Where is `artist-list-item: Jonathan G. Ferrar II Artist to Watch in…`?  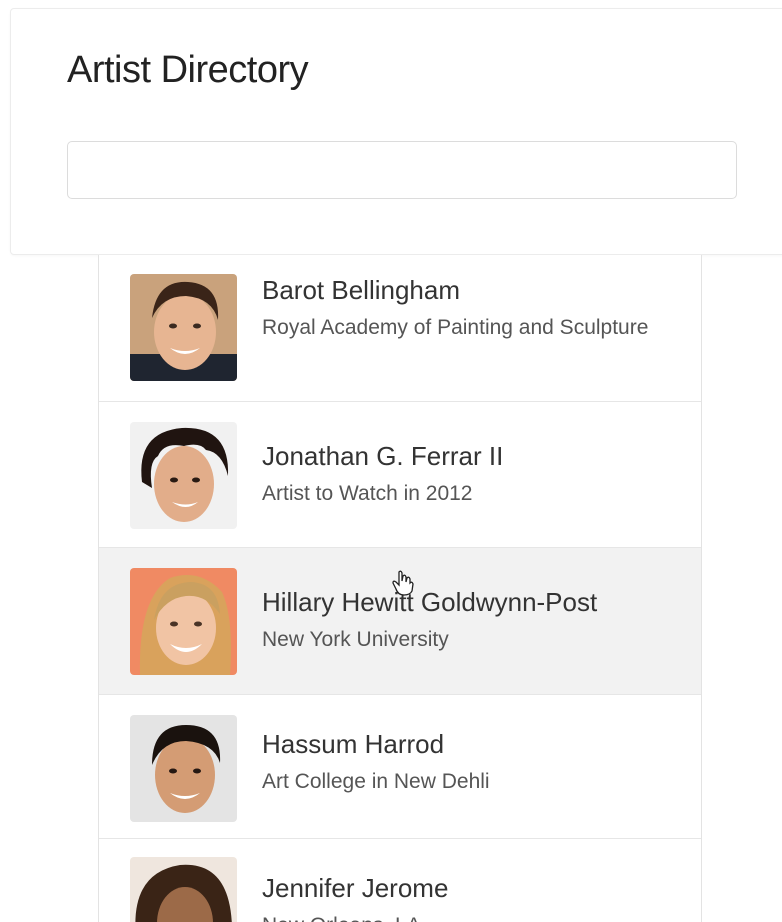 artist-list-item: Jonathan G. Ferrar II Artist to Watch in… is located at coordinates (400, 475).